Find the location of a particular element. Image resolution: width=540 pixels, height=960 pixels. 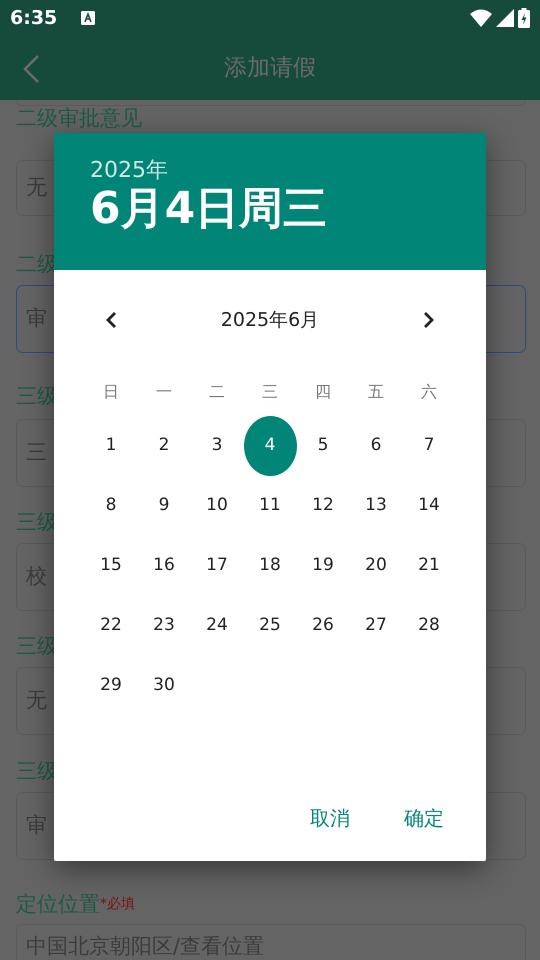

month-title: 2025年6月 is located at coordinates (270, 320).